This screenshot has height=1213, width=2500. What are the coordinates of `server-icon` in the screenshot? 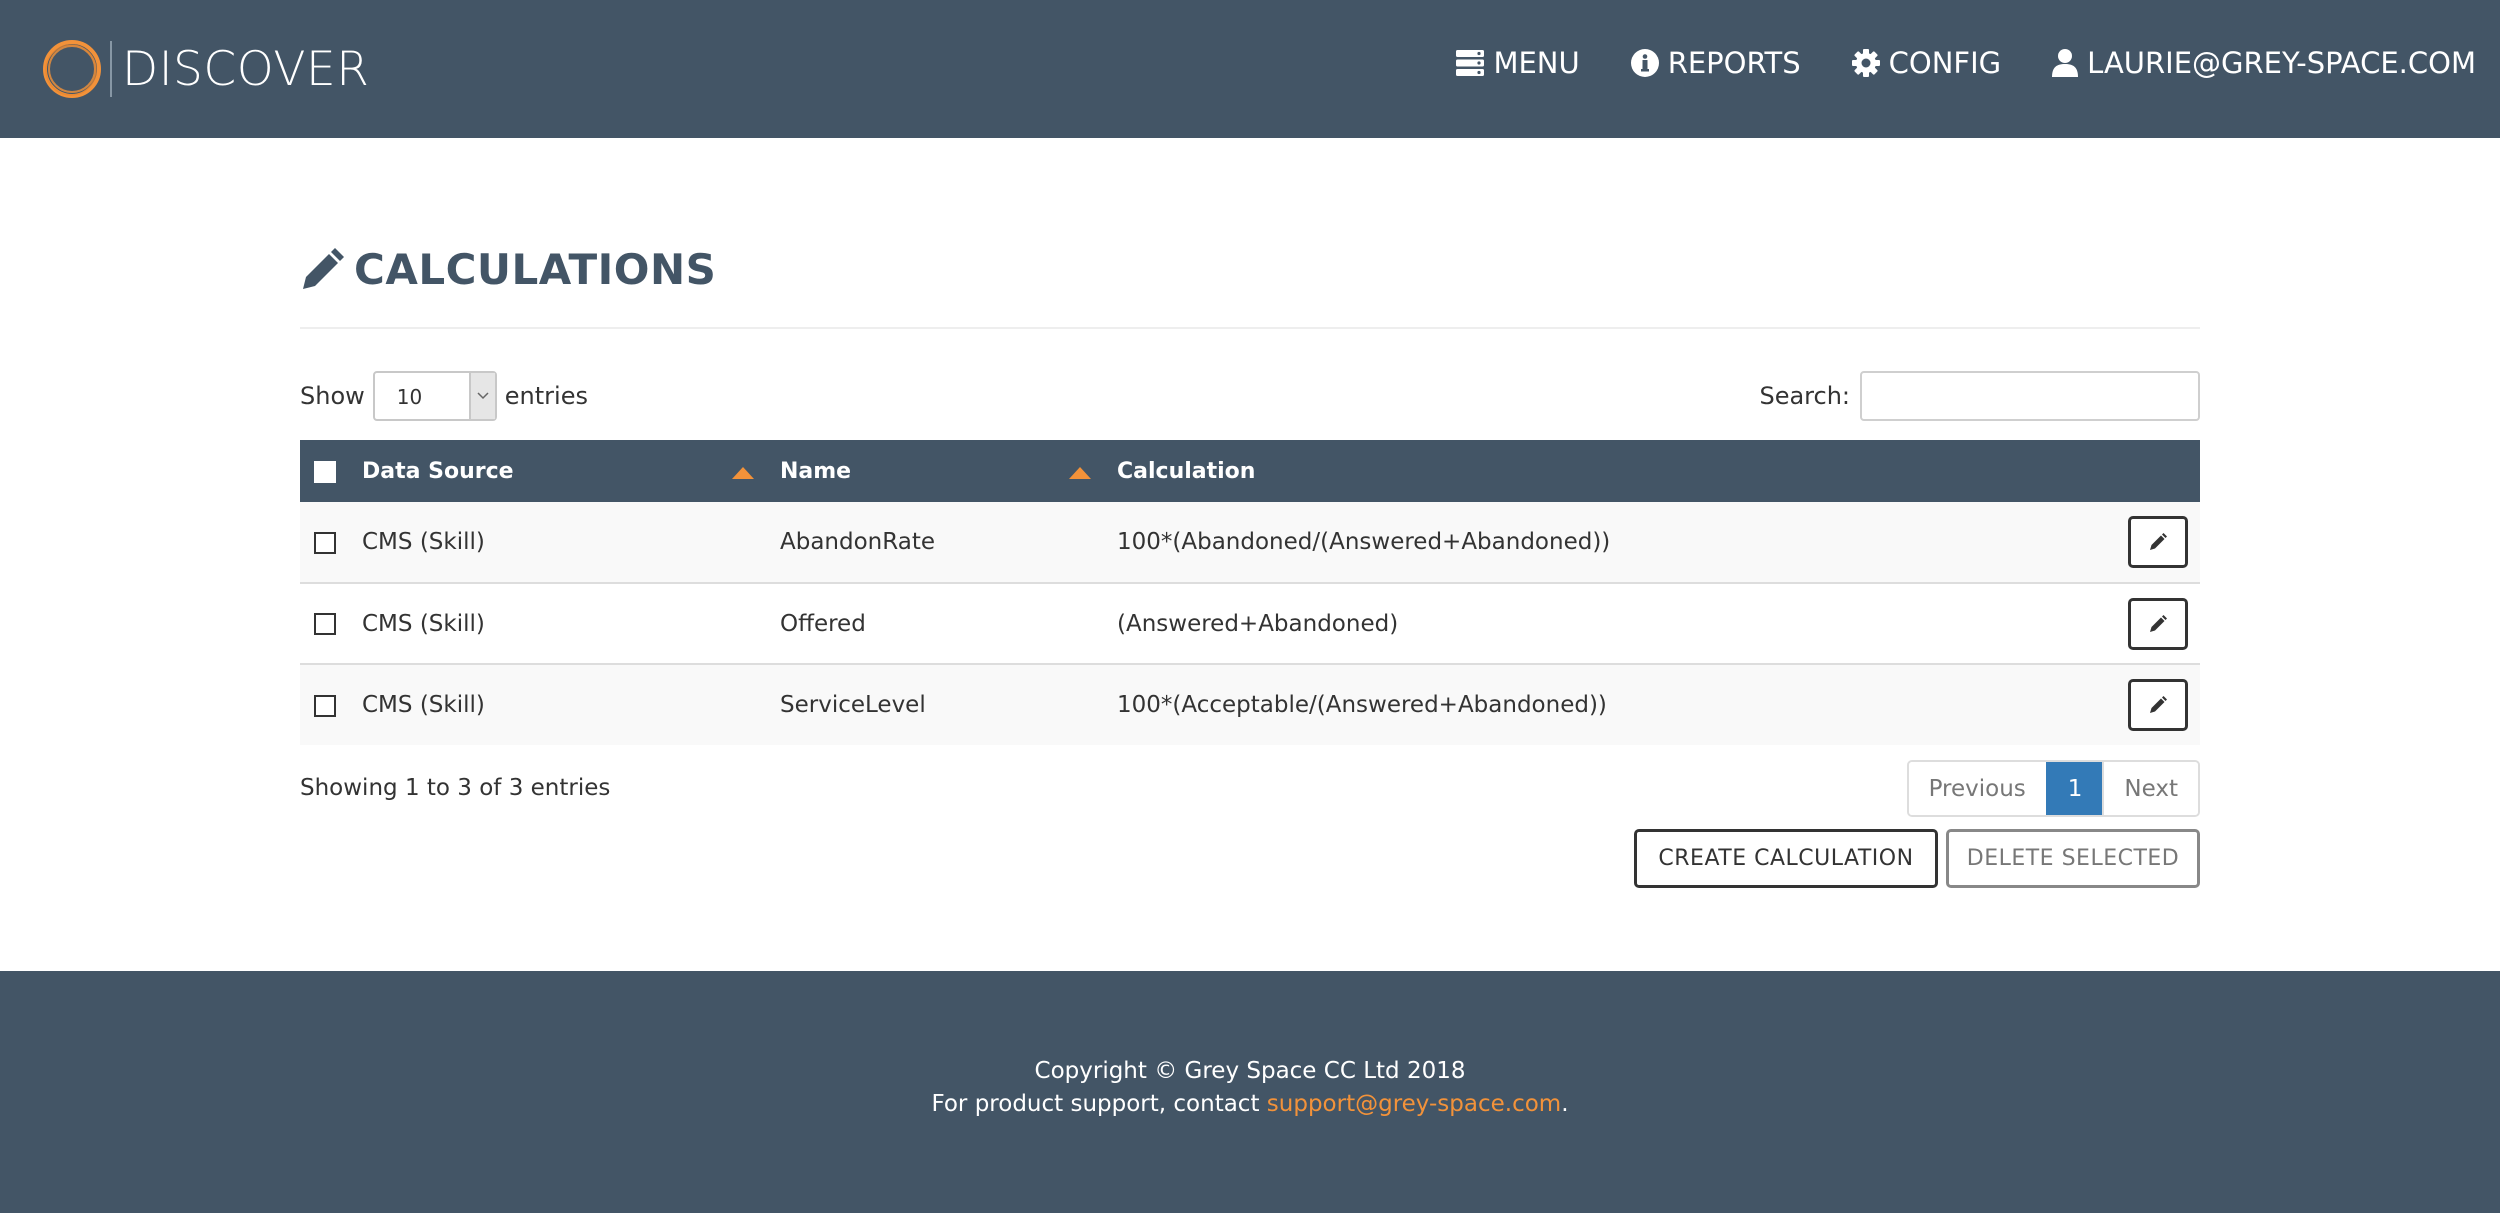 It's located at (1470, 63).